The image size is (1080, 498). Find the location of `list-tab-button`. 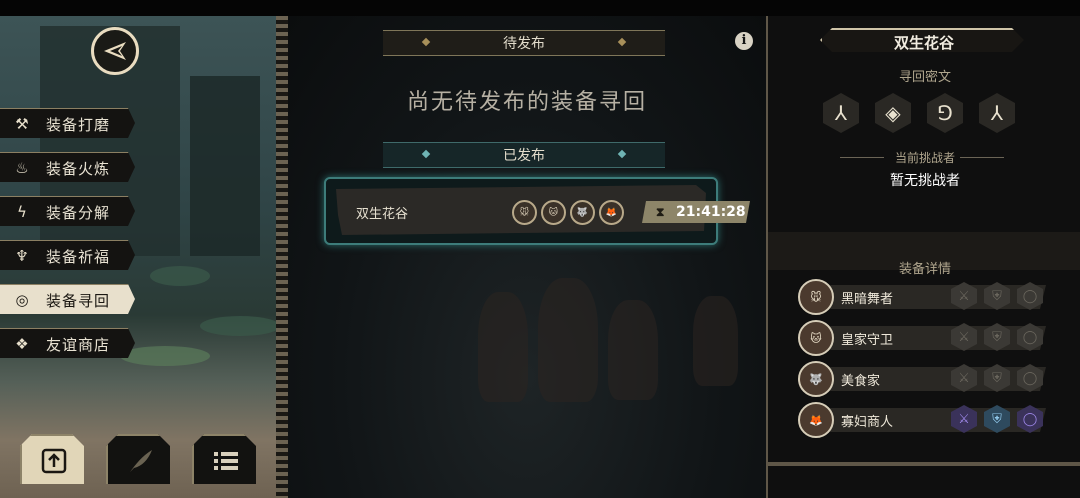

list-tab-button is located at coordinates (224, 459).